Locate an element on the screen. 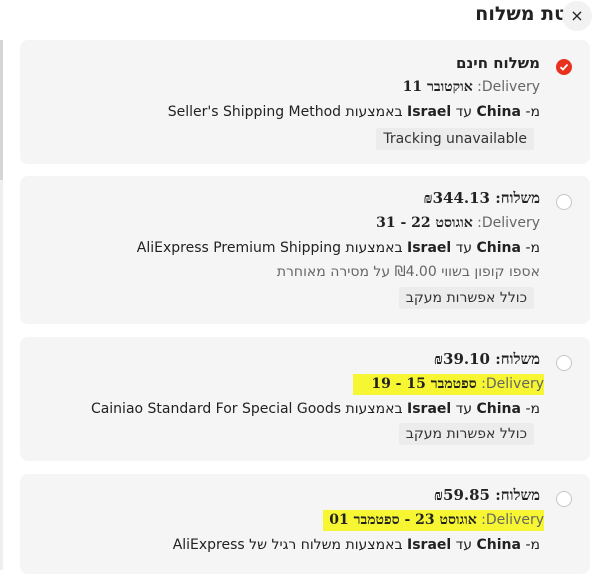 This screenshot has width=595, height=574. delivery-estimate: Delivery: אוגוסט 22 - 31 is located at coordinates (458, 223).